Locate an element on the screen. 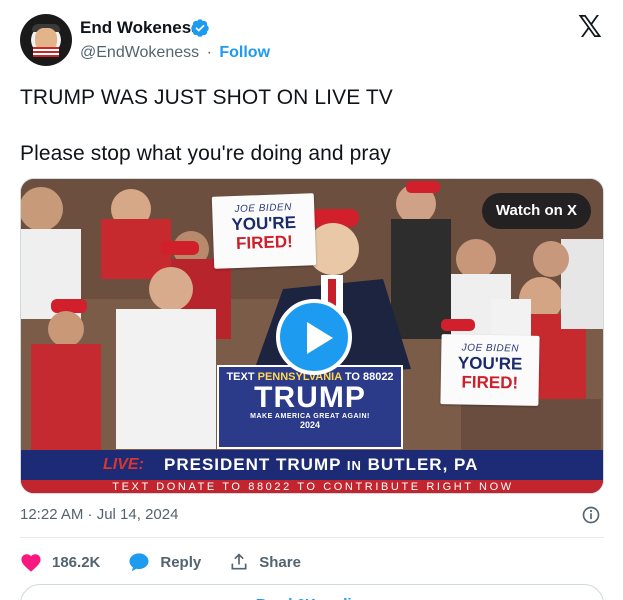  like-count: 186.2K is located at coordinates (76, 562).